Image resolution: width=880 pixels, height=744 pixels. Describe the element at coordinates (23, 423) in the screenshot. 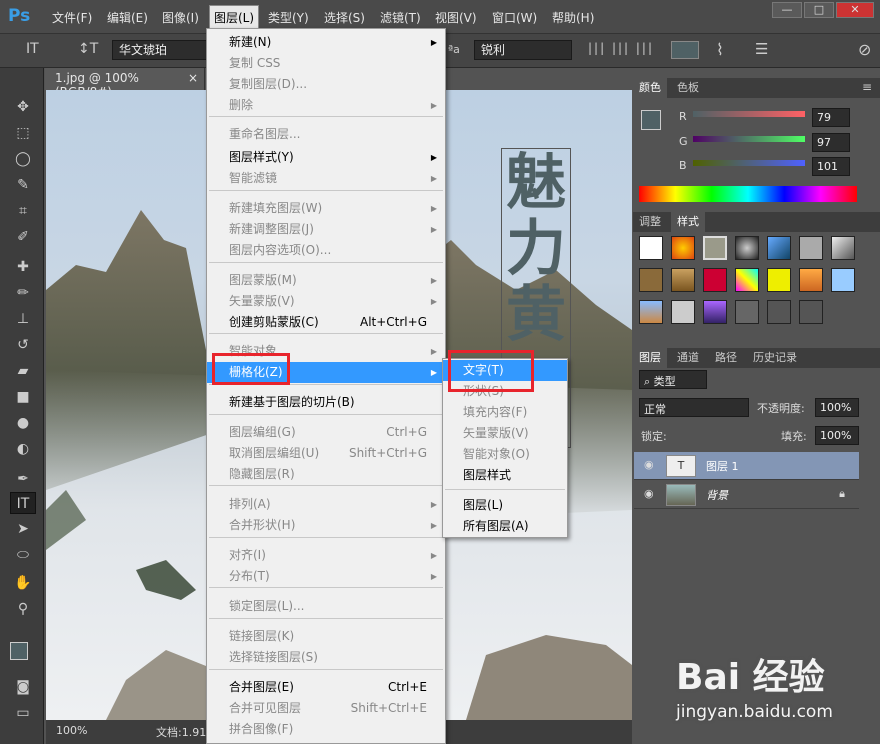

I see `blur-tool-icon: ●` at that location.